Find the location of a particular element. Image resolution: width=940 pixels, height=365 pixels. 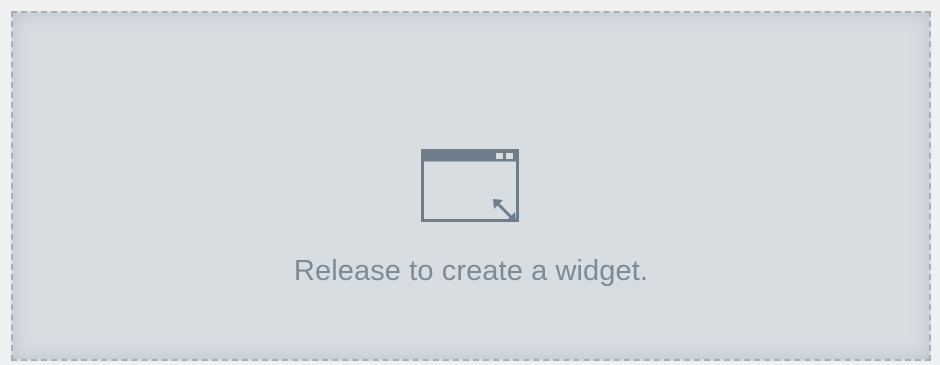

widget-window-resize-icon is located at coordinates (470, 185).